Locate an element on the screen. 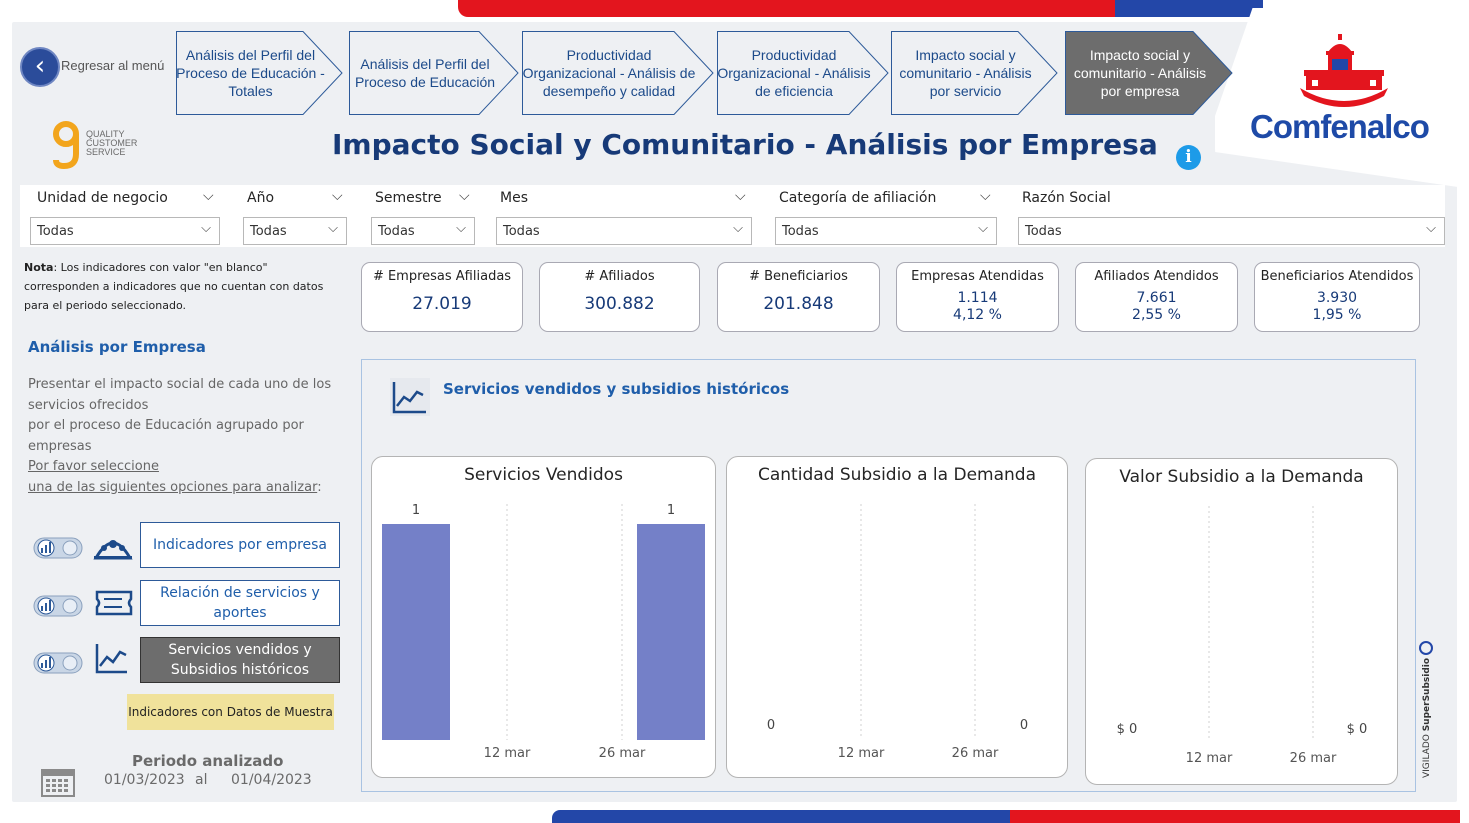 This screenshot has width=1469, height=823. kpi-value: 3.930 is located at coordinates (1337, 298).